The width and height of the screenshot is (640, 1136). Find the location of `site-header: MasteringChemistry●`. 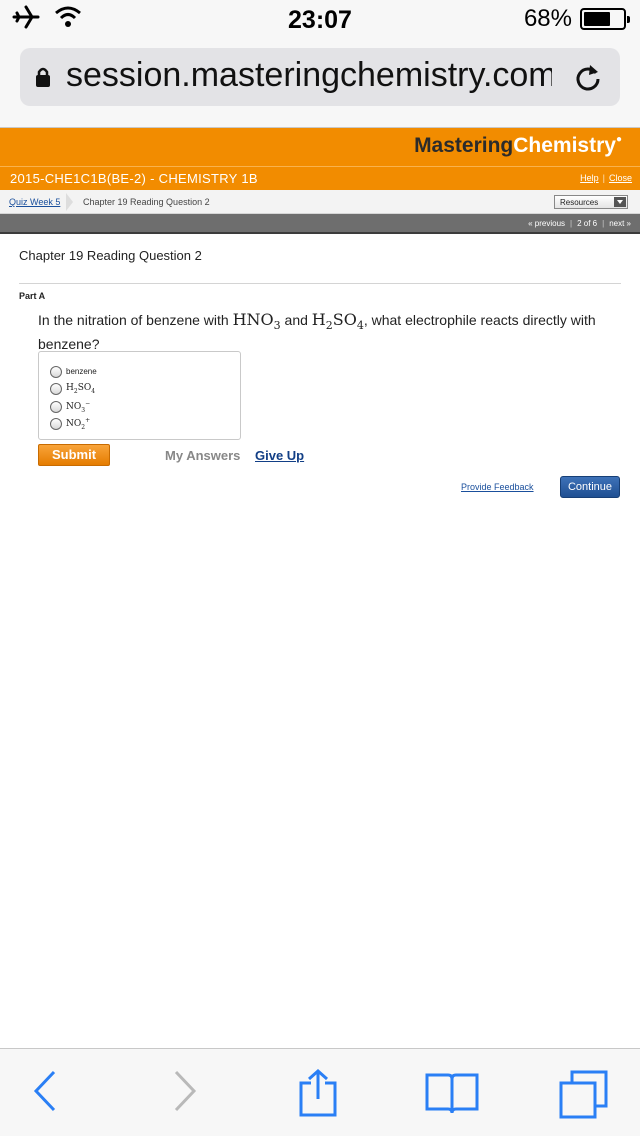

site-header: MasteringChemistry● is located at coordinates (320, 147).